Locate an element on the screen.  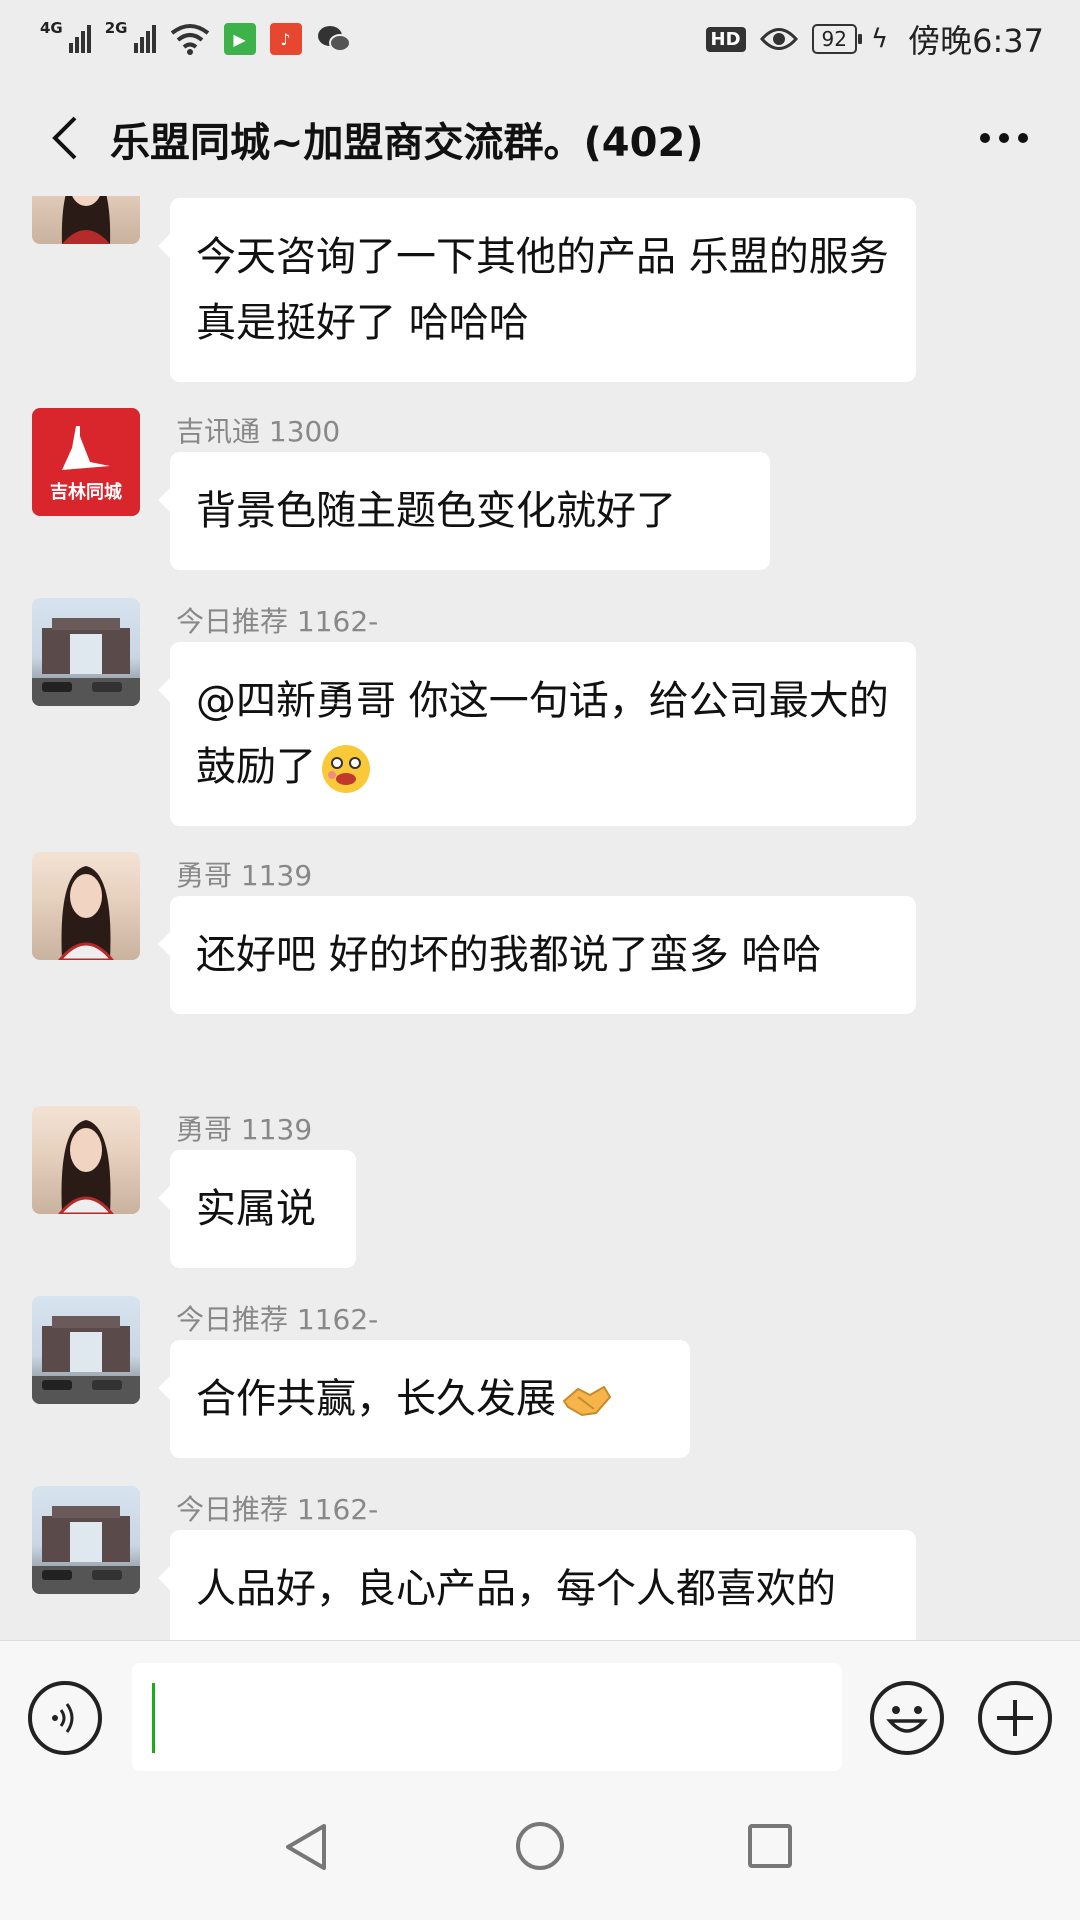
smile-icon is located at coordinates (907, 1719).